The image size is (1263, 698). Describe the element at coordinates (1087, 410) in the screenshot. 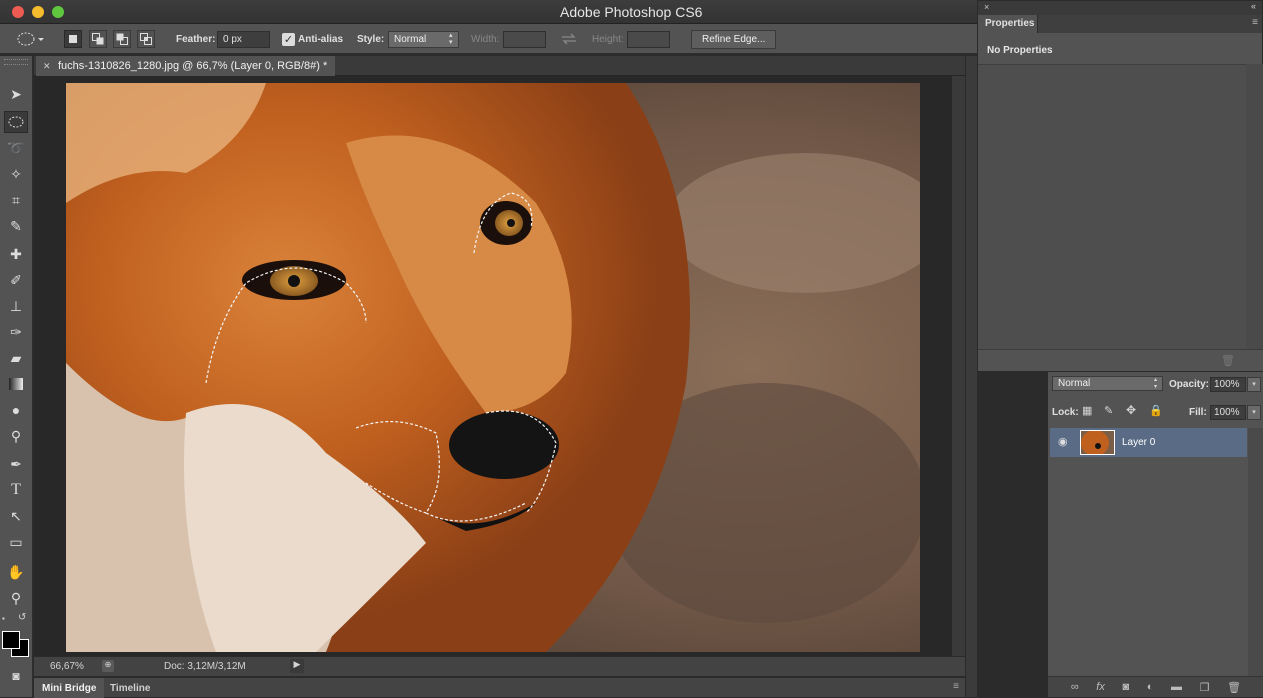

I see `lock-transparent-icon: ▦` at that location.